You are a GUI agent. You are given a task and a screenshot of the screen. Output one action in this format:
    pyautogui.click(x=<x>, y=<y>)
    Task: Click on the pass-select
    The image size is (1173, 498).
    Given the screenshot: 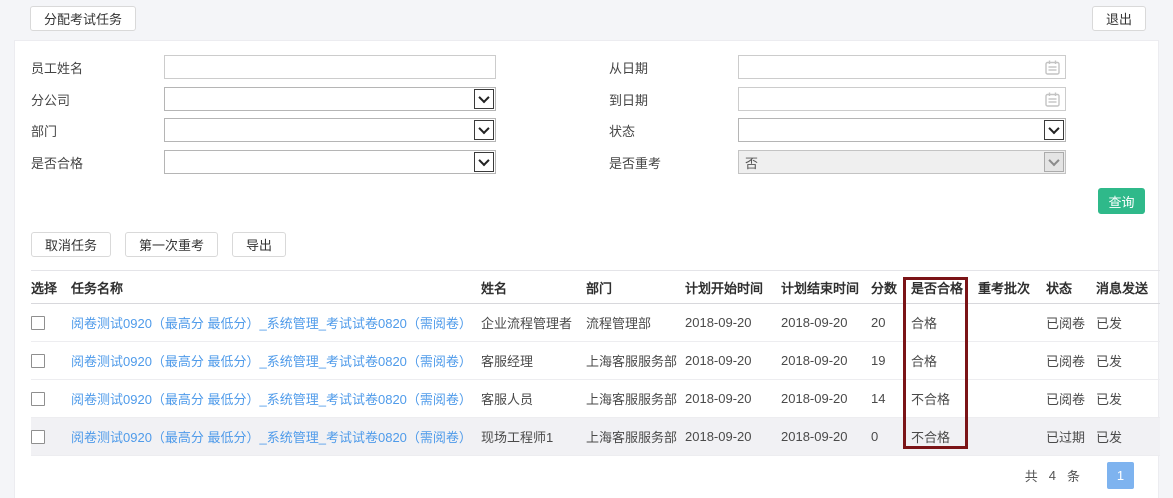 What is the action you would take?
    pyautogui.click(x=330, y=162)
    